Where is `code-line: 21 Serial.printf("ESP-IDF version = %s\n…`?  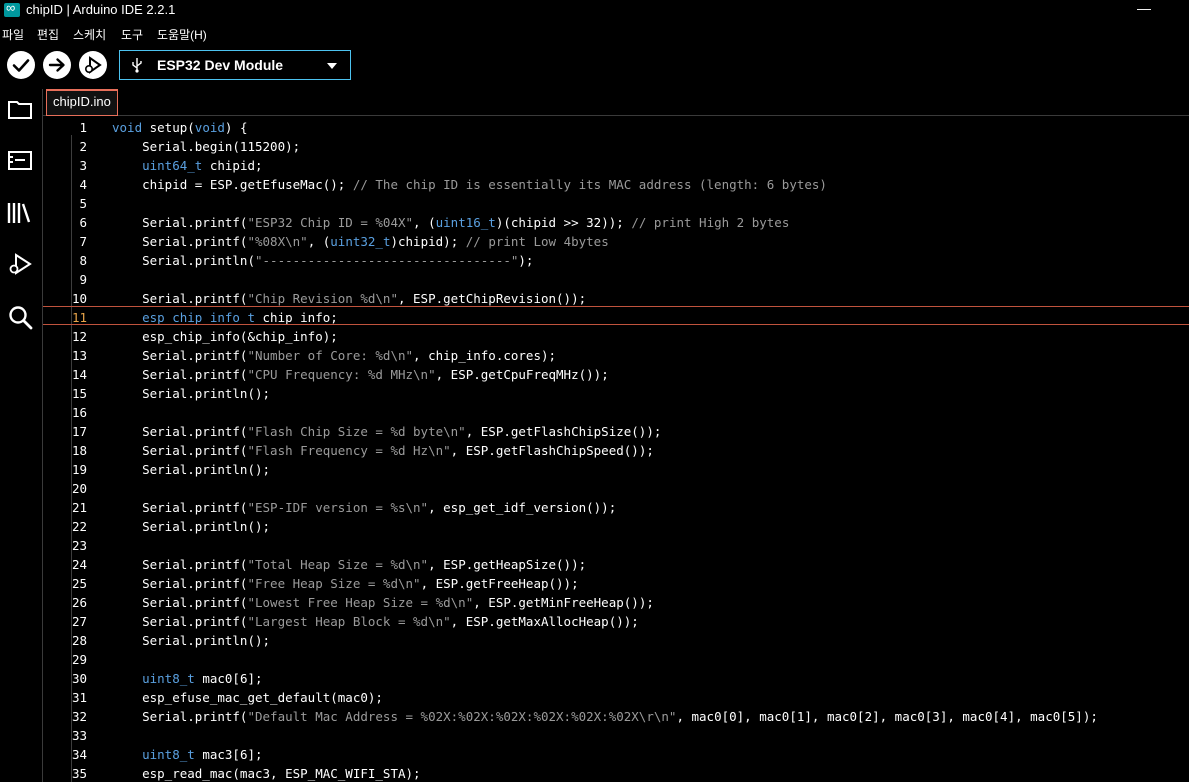
code-line: 21 Serial.printf("ESP-IDF version = %s\n… is located at coordinates (616, 507).